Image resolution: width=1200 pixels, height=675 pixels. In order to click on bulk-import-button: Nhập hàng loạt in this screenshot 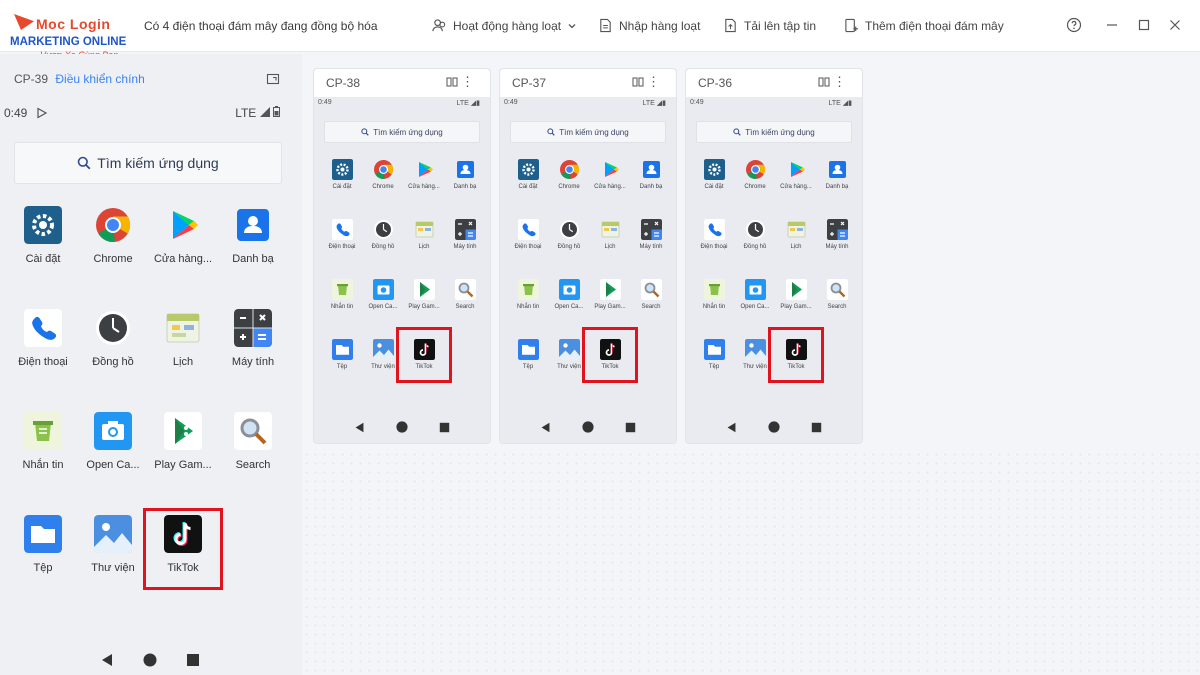, I will do `click(649, 25)`.